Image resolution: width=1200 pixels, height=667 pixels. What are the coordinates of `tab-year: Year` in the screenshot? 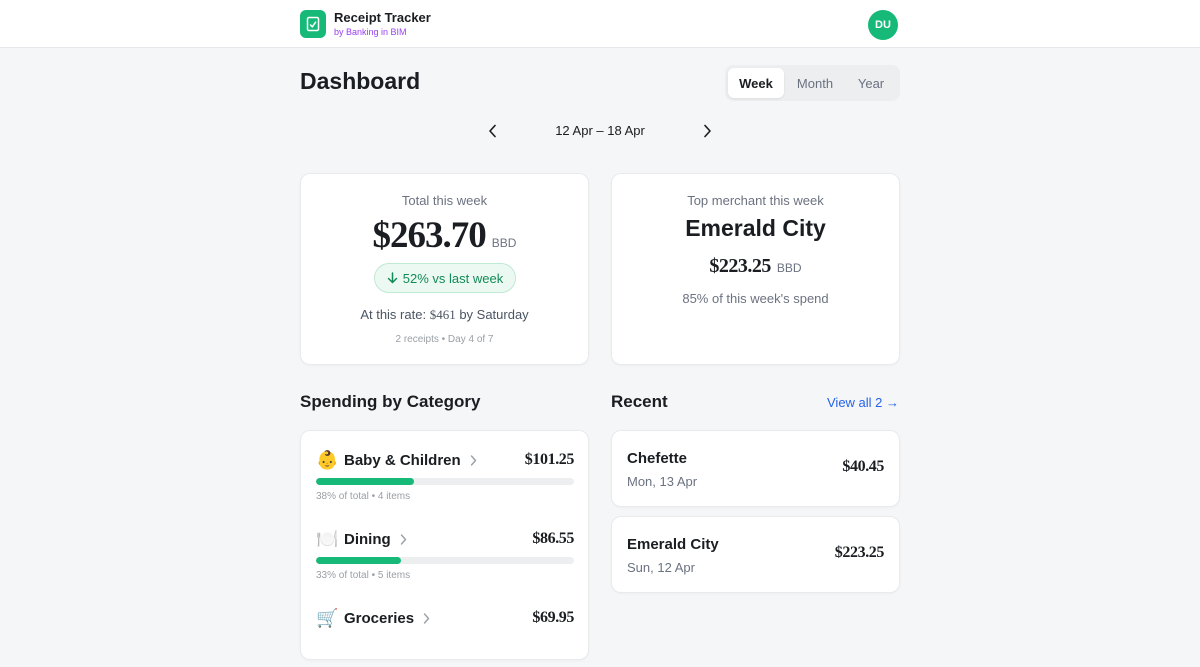 It's located at (871, 83).